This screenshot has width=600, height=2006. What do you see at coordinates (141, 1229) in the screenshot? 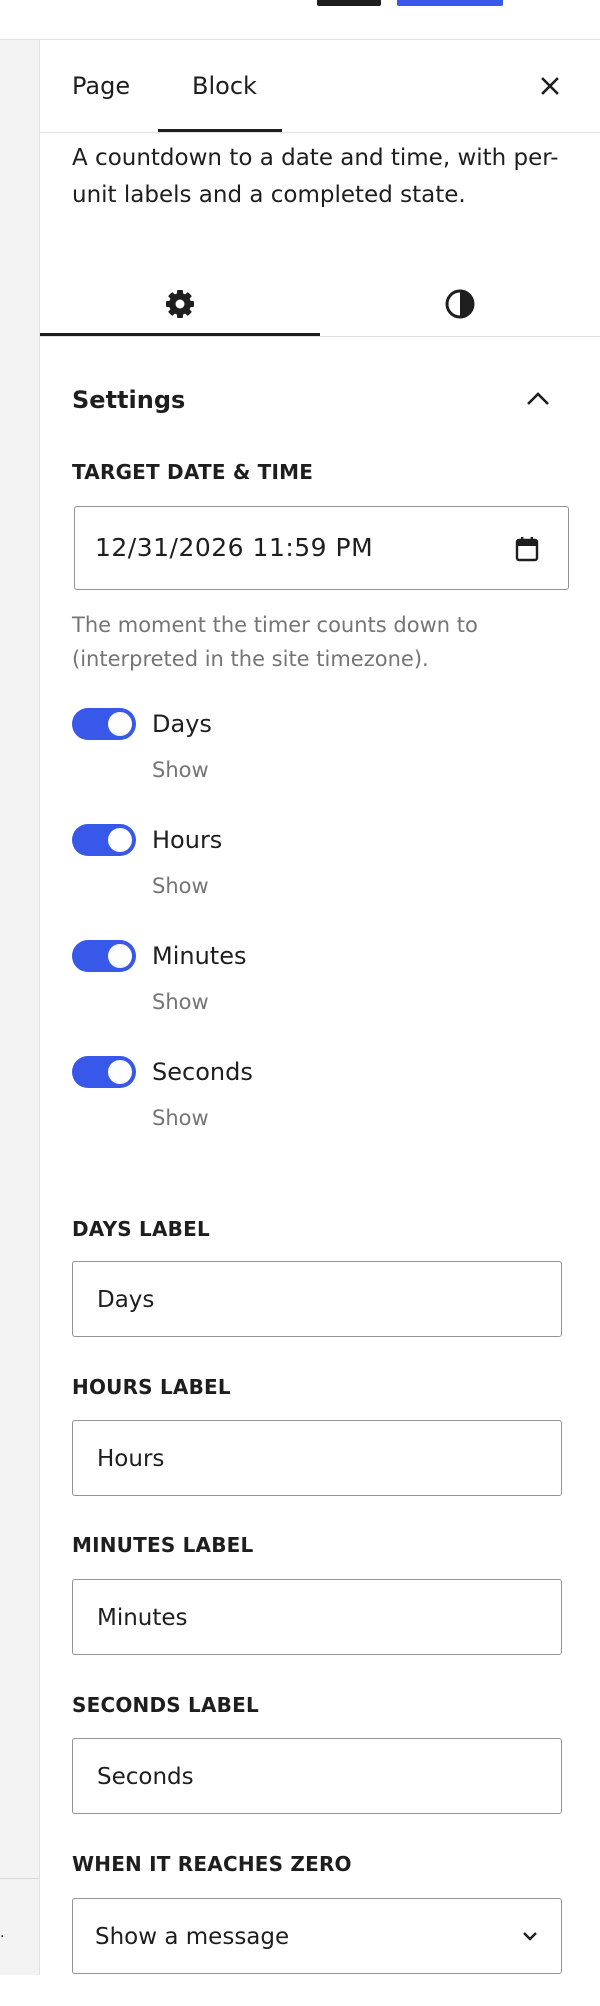
I see `days-label-field-label: Days label` at bounding box center [141, 1229].